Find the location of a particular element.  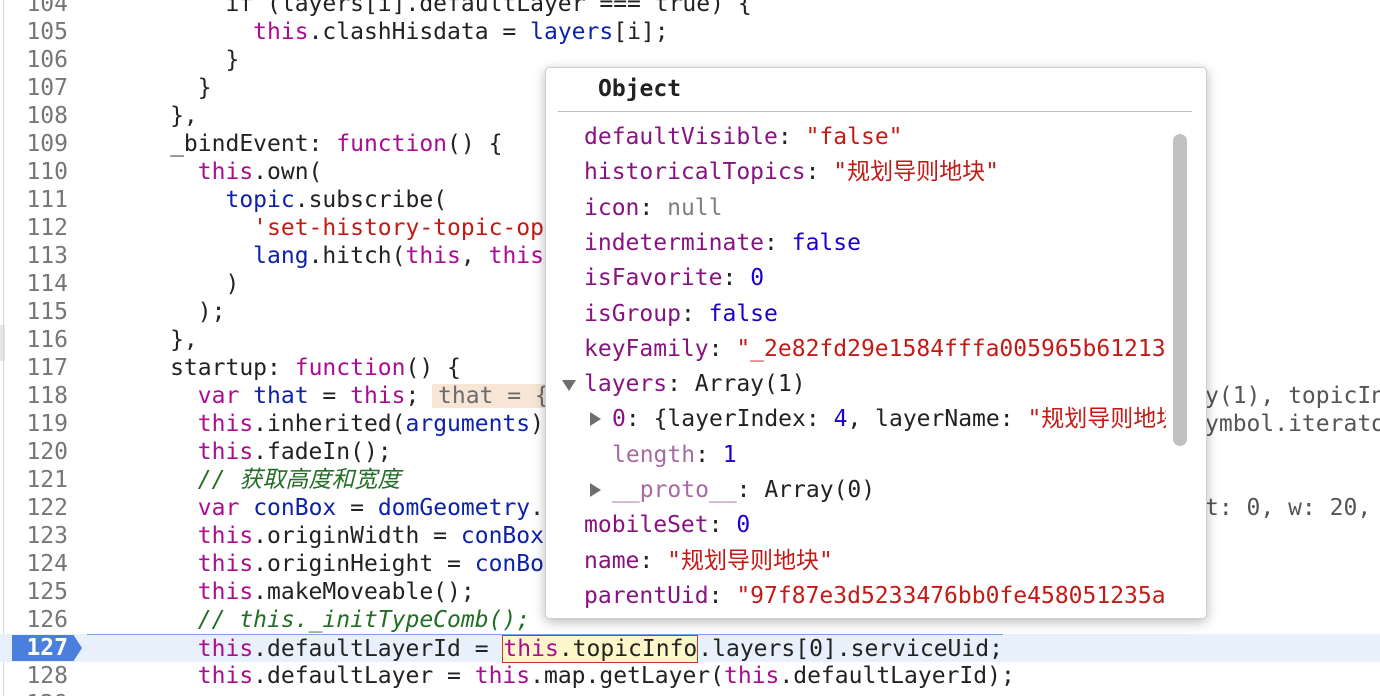

property-key: __proto__ is located at coordinates (674, 490).